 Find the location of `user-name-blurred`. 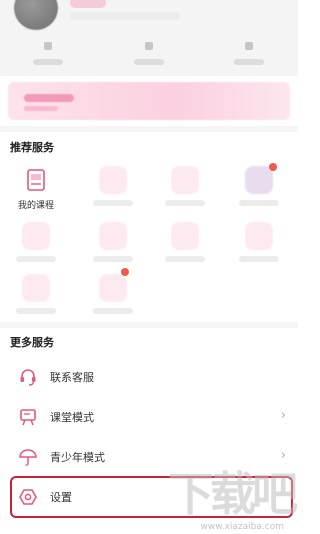

user-name-blurred is located at coordinates (88, 4).